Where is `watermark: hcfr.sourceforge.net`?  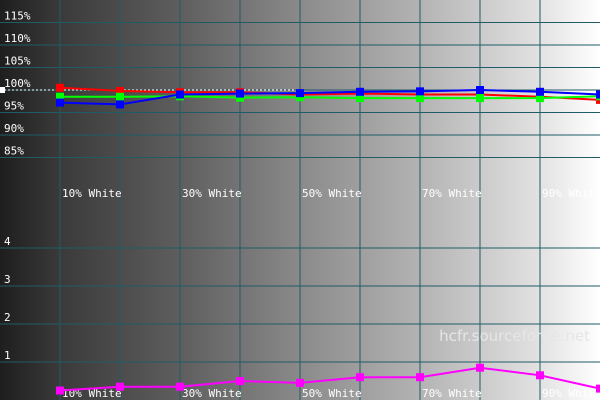 watermark: hcfr.sourceforge.net is located at coordinates (514, 336).